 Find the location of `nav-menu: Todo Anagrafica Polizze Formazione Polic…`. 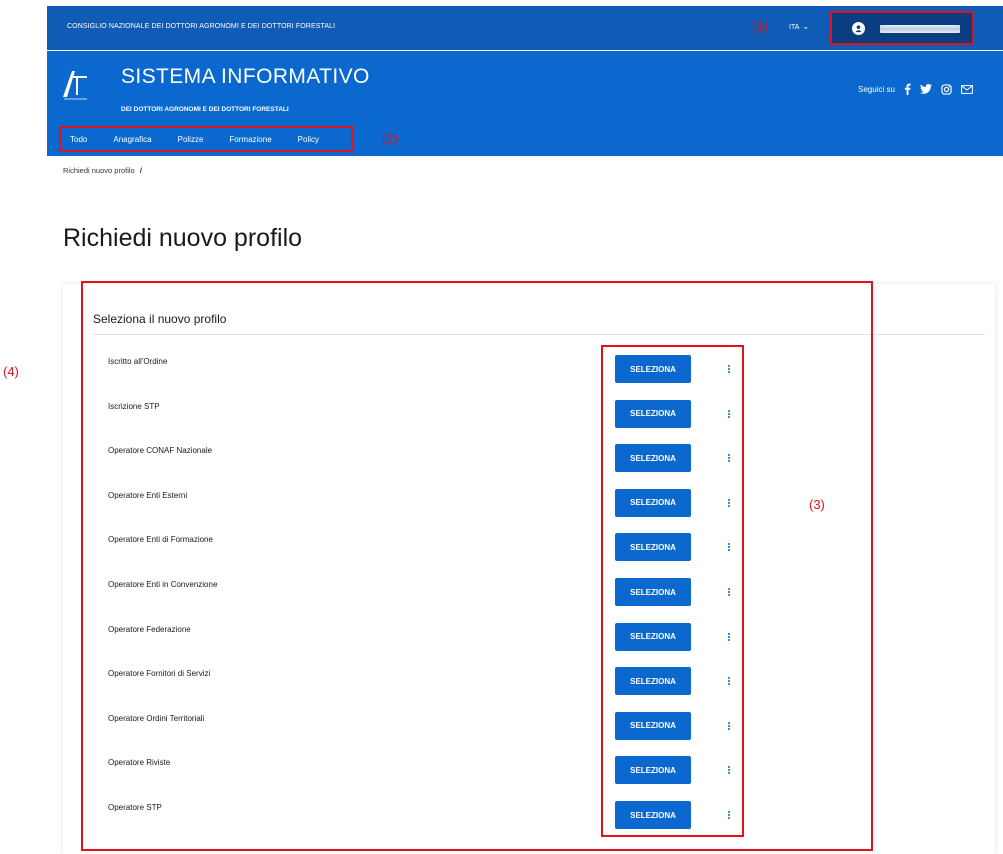

nav-menu: Todo Anagrafica Polizze Formazione Polic… is located at coordinates (206, 139).